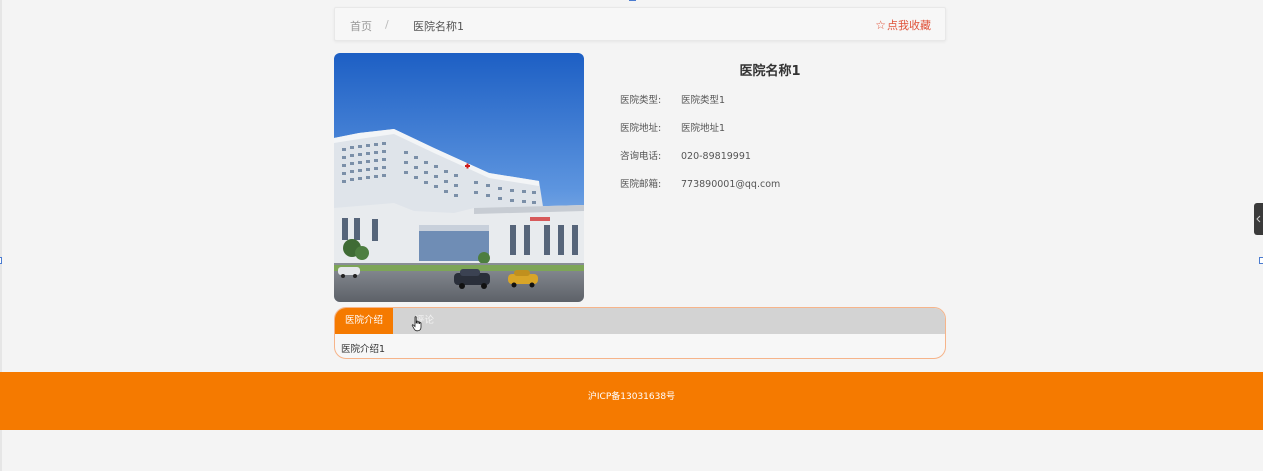 This screenshot has width=1263, height=471. What do you see at coordinates (640, 321) in the screenshot?
I see `tab-strip: 医院介绍 评论` at bounding box center [640, 321].